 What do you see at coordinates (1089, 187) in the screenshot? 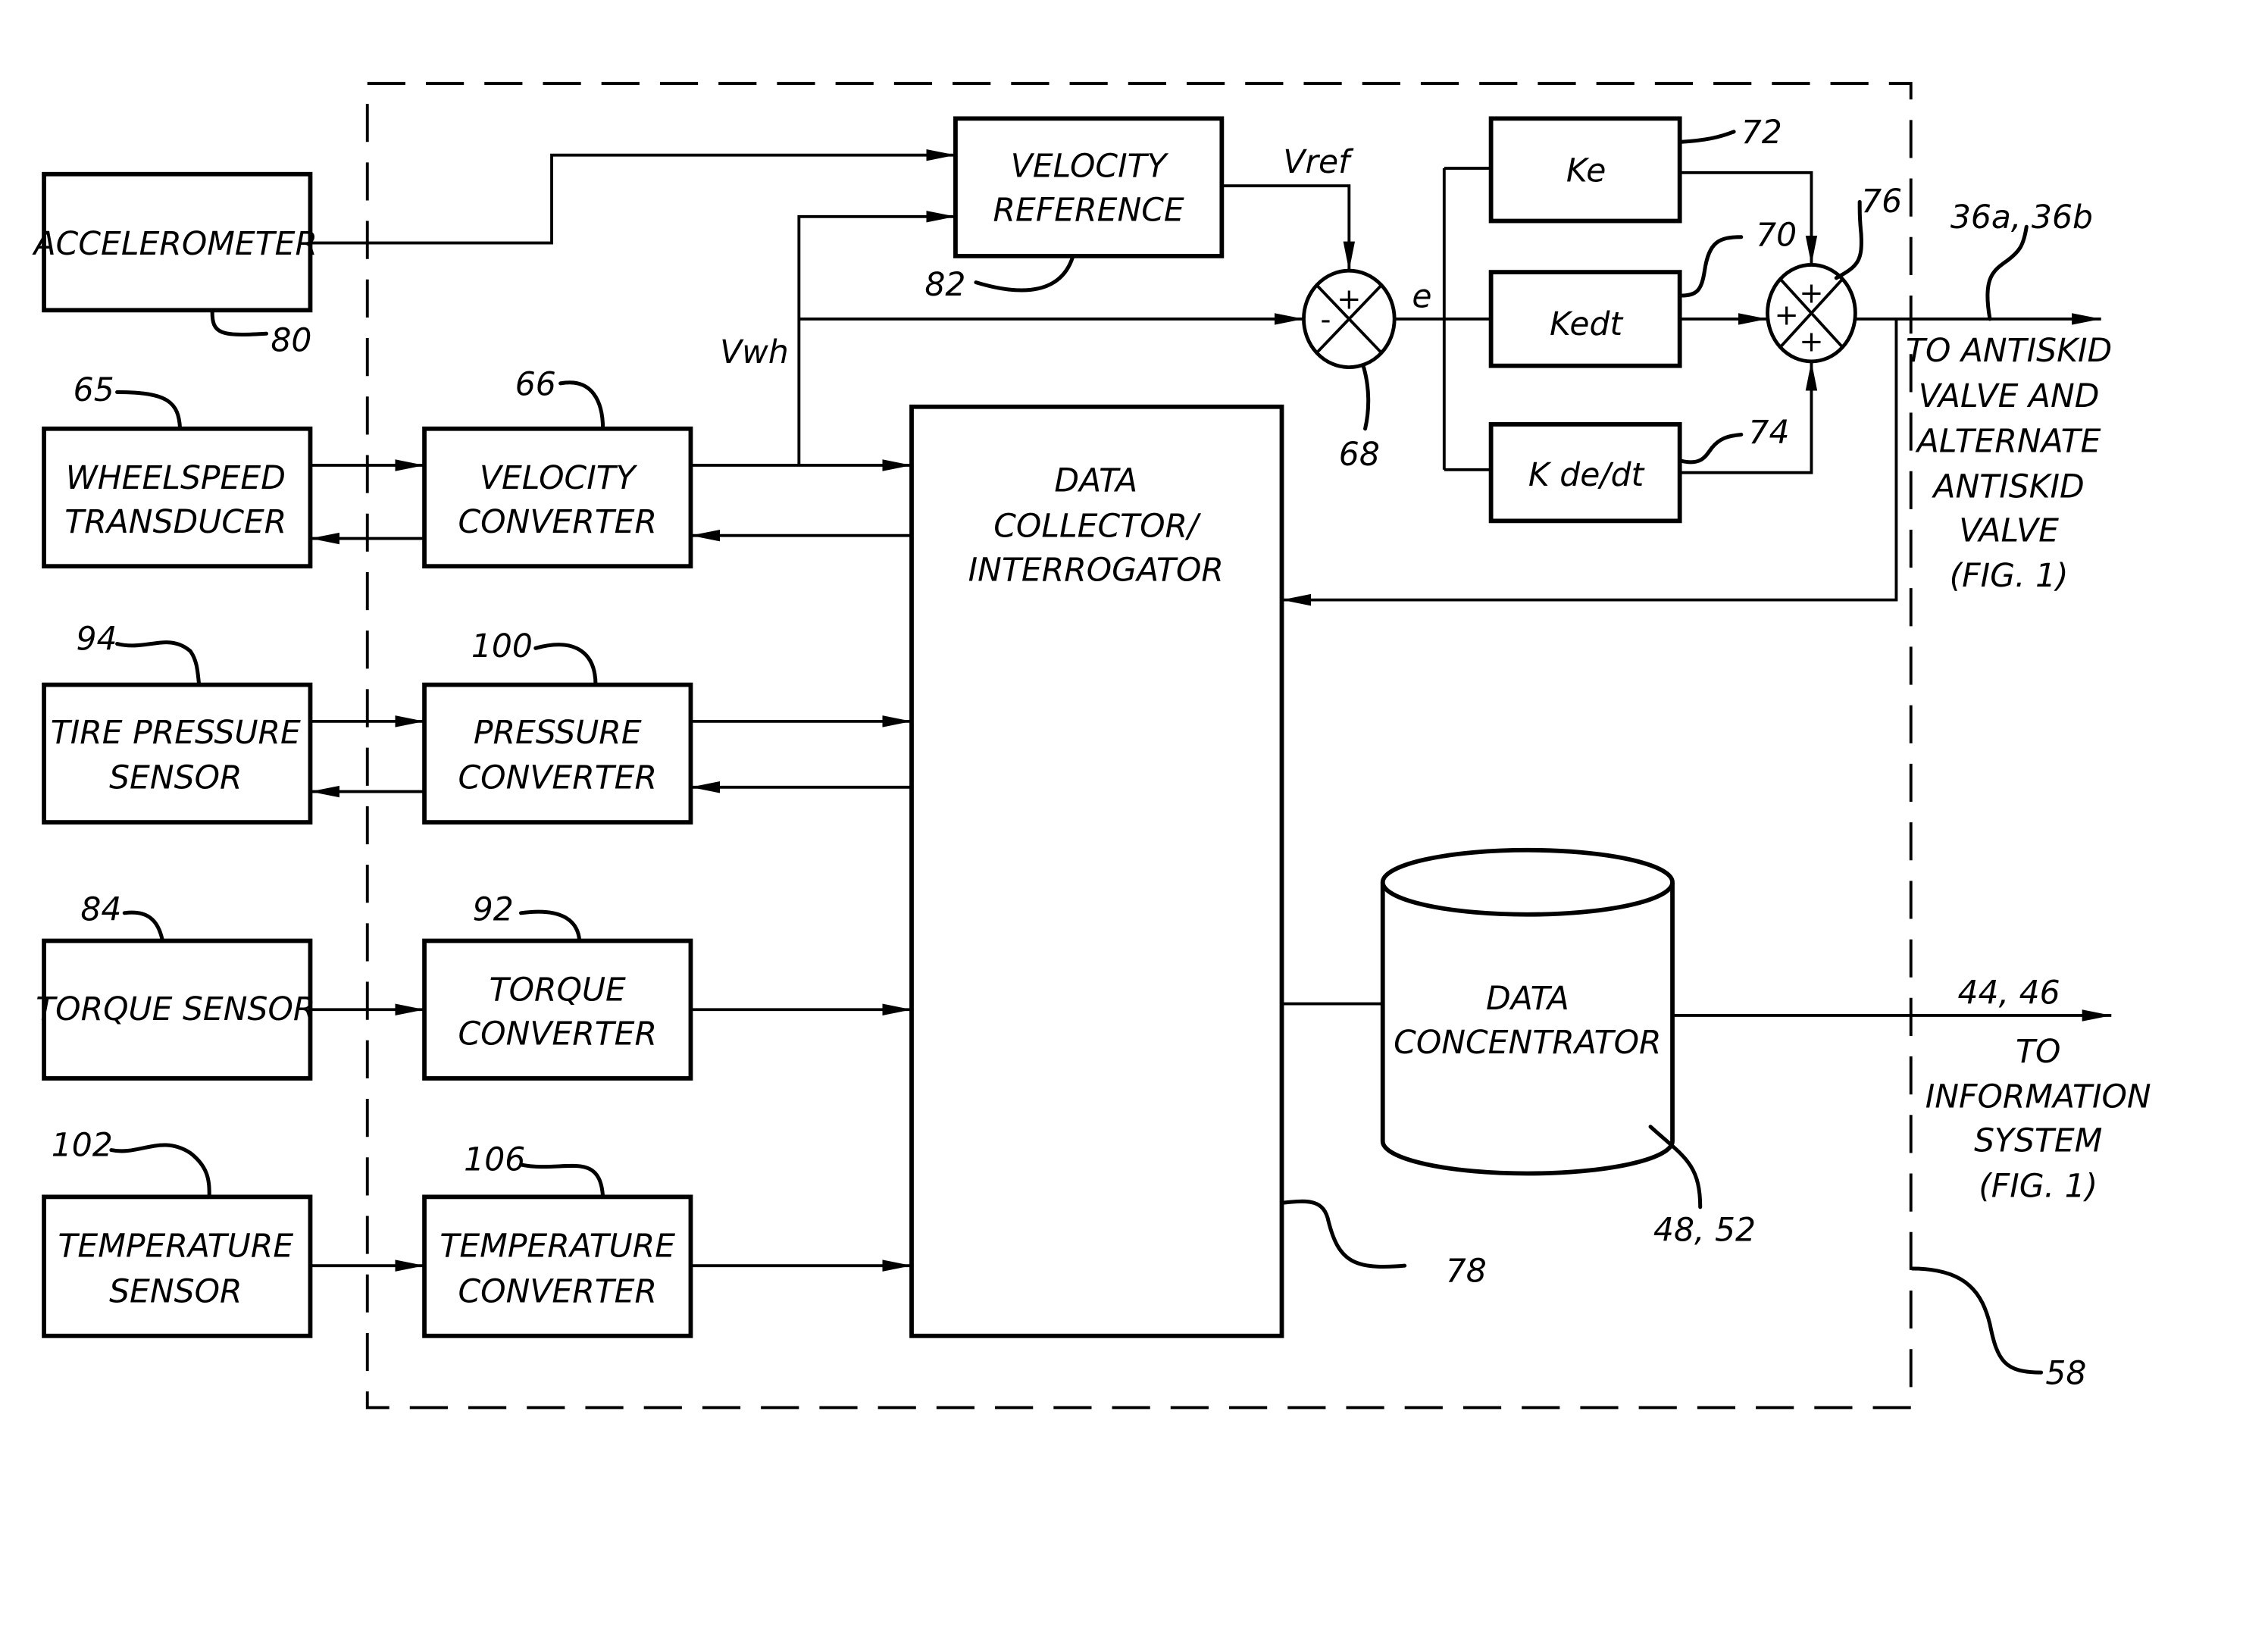
I see `velocity-reference-block: VELOCITY REFERENCE` at bounding box center [1089, 187].